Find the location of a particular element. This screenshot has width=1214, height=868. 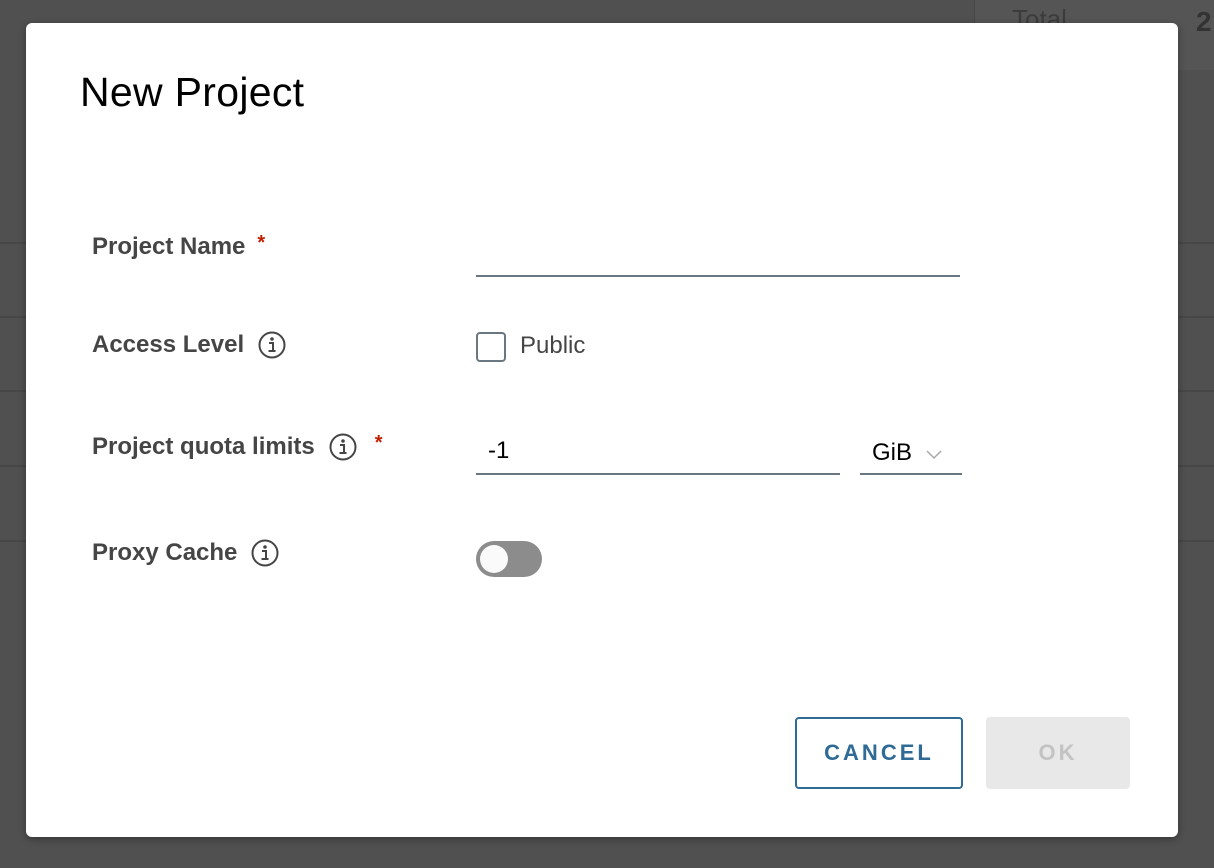

quota-row: Project quota limits * GiB is located at coordinates (617, 457).